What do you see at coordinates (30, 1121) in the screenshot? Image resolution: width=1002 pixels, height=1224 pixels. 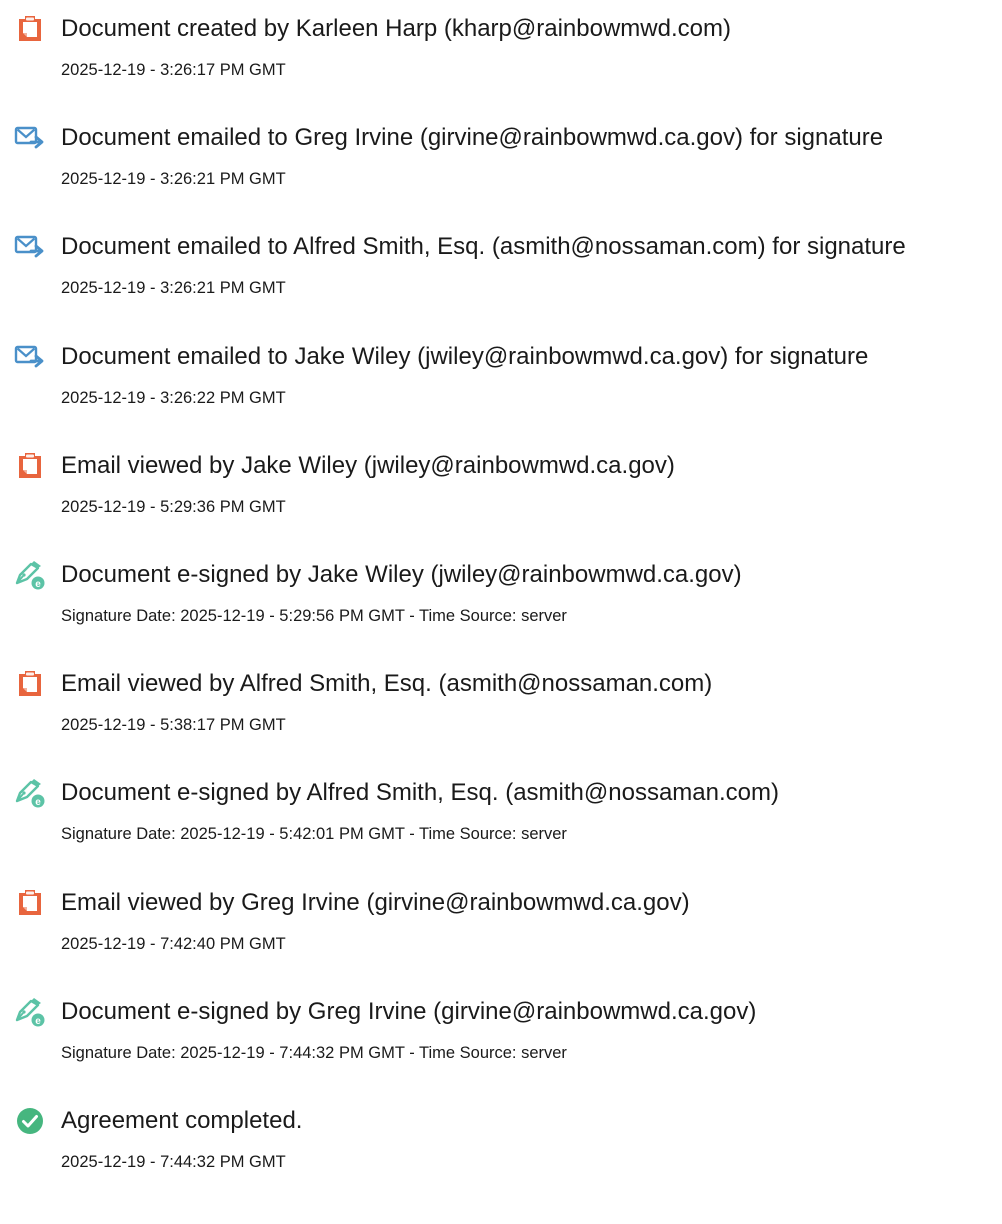 I see `check-circle-icon` at bounding box center [30, 1121].